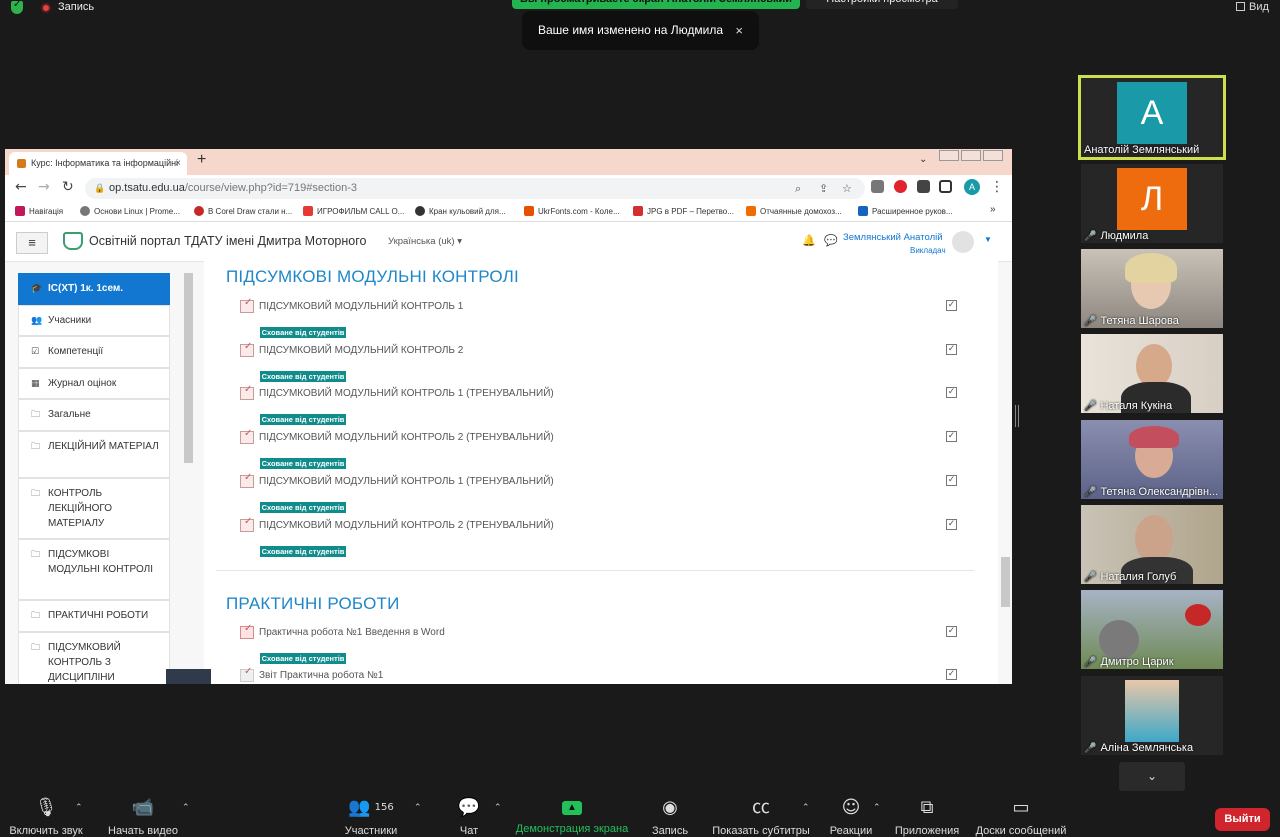  Describe the element at coordinates (94, 616) in the screenshot. I see `sidebar-item-practical-works: 🗀 ПРАКТИЧНІ РОБОТИ` at that location.